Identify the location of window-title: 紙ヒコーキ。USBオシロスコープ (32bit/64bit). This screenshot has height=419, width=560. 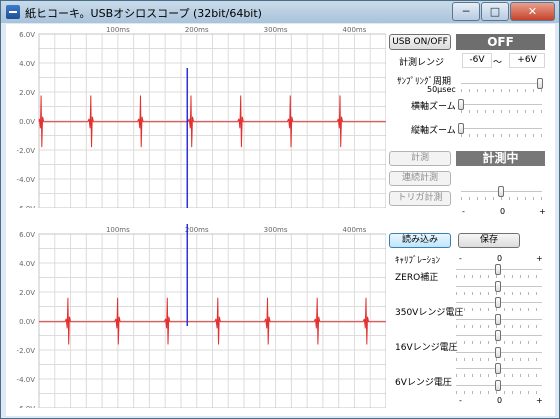
(143, 13).